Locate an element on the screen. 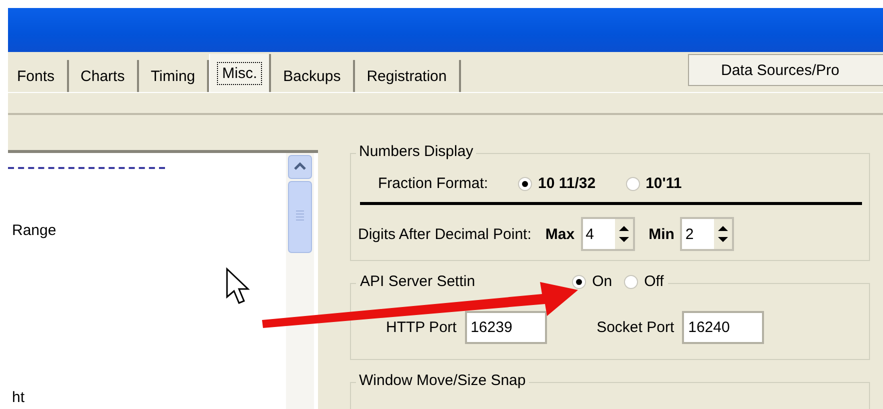 This screenshot has width=883, height=409. radio-button: Off is located at coordinates (644, 281).